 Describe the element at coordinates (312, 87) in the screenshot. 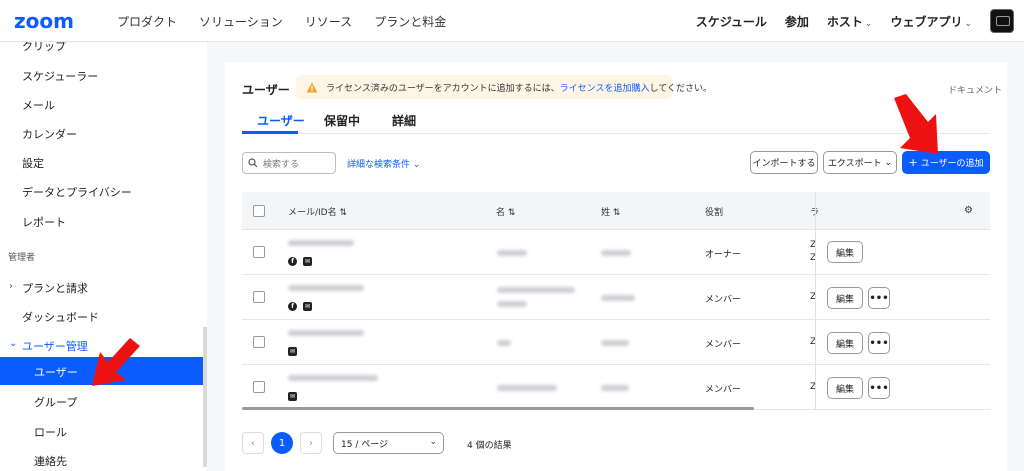

I see `warning-icon` at that location.